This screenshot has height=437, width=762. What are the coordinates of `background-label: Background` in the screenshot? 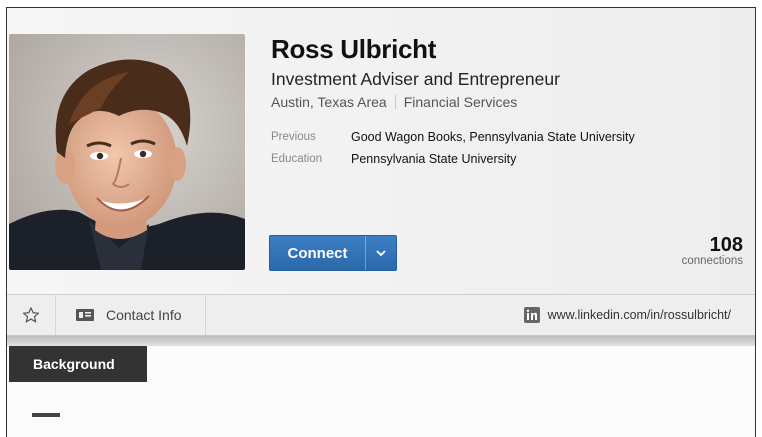 It's located at (74, 364).